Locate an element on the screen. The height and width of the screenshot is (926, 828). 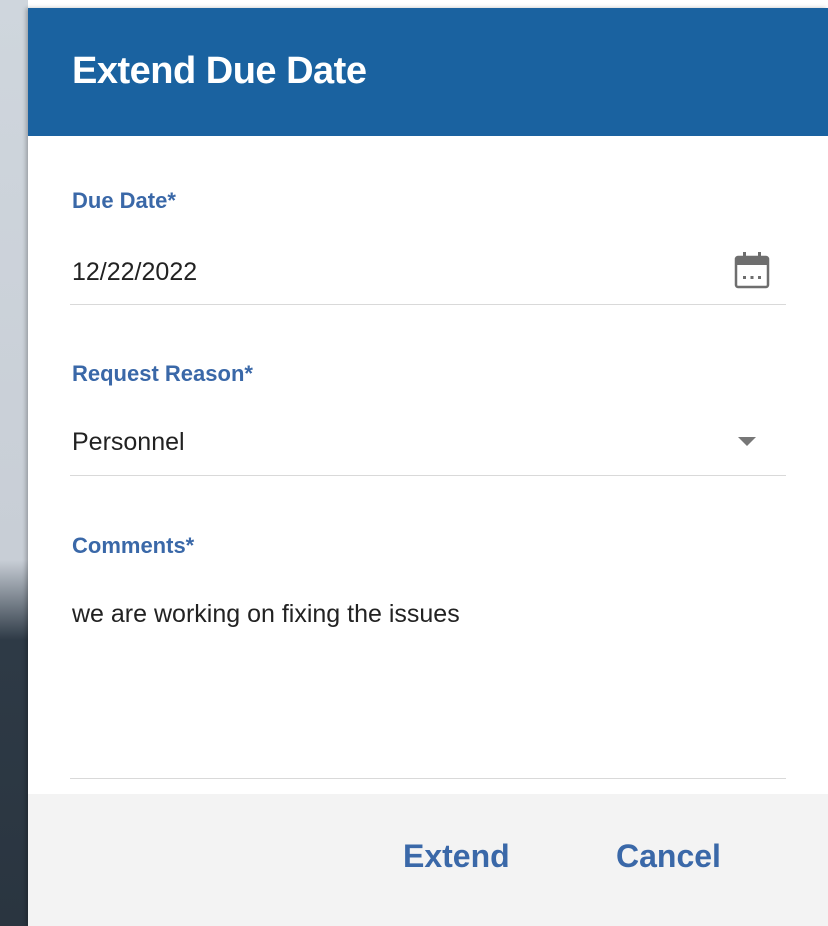
due-date-underline is located at coordinates (428, 304).